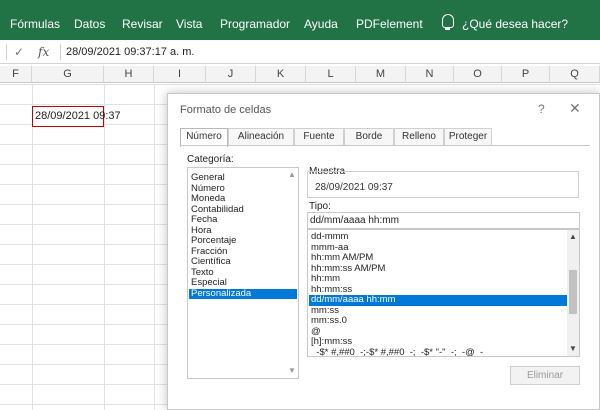  What do you see at coordinates (43, 52) in the screenshot?
I see `insert-function-icon: fx` at bounding box center [43, 52].